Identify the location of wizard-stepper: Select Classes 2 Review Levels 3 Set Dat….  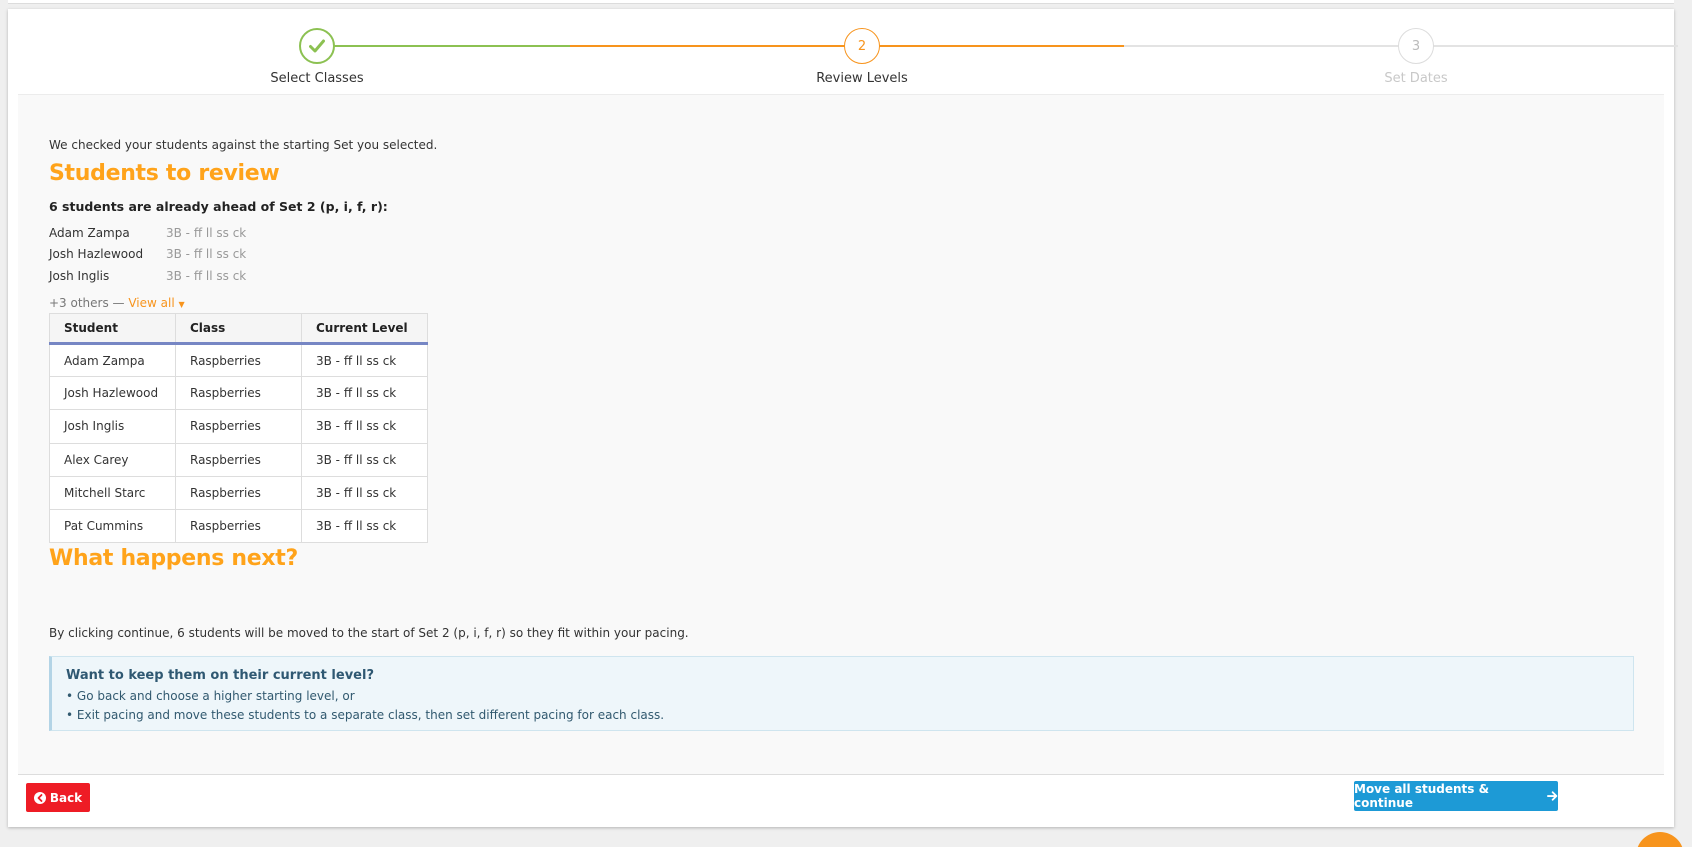
(848, 51).